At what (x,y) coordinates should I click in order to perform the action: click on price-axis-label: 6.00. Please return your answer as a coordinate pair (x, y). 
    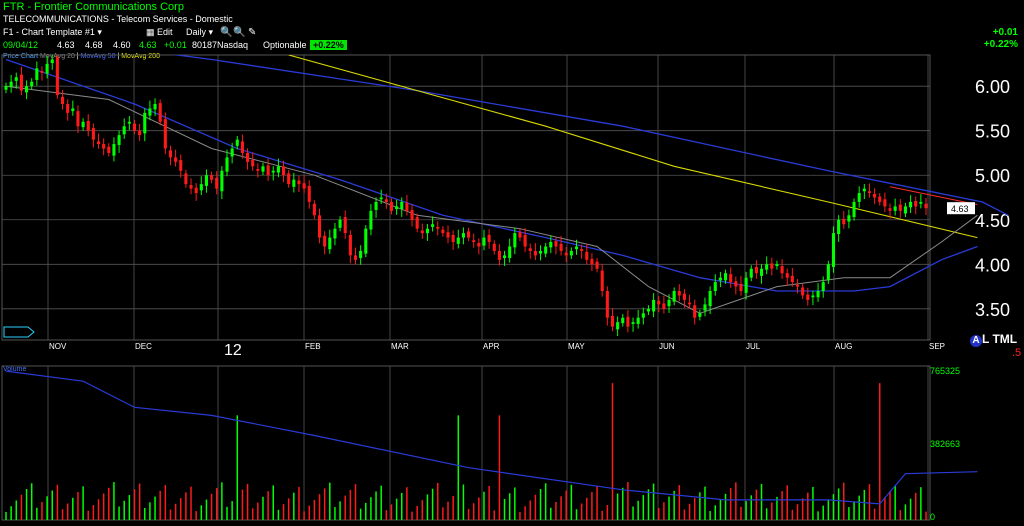
    Looking at the image, I should click on (992, 87).